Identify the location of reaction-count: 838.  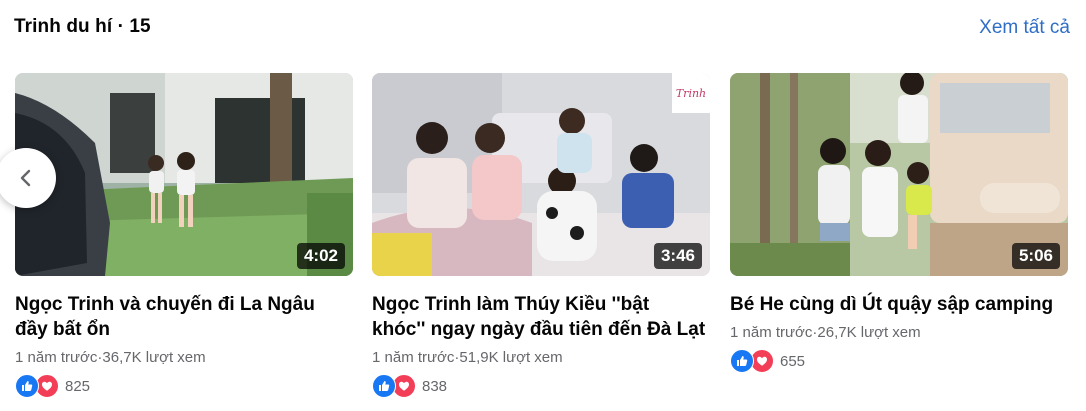
(435, 386).